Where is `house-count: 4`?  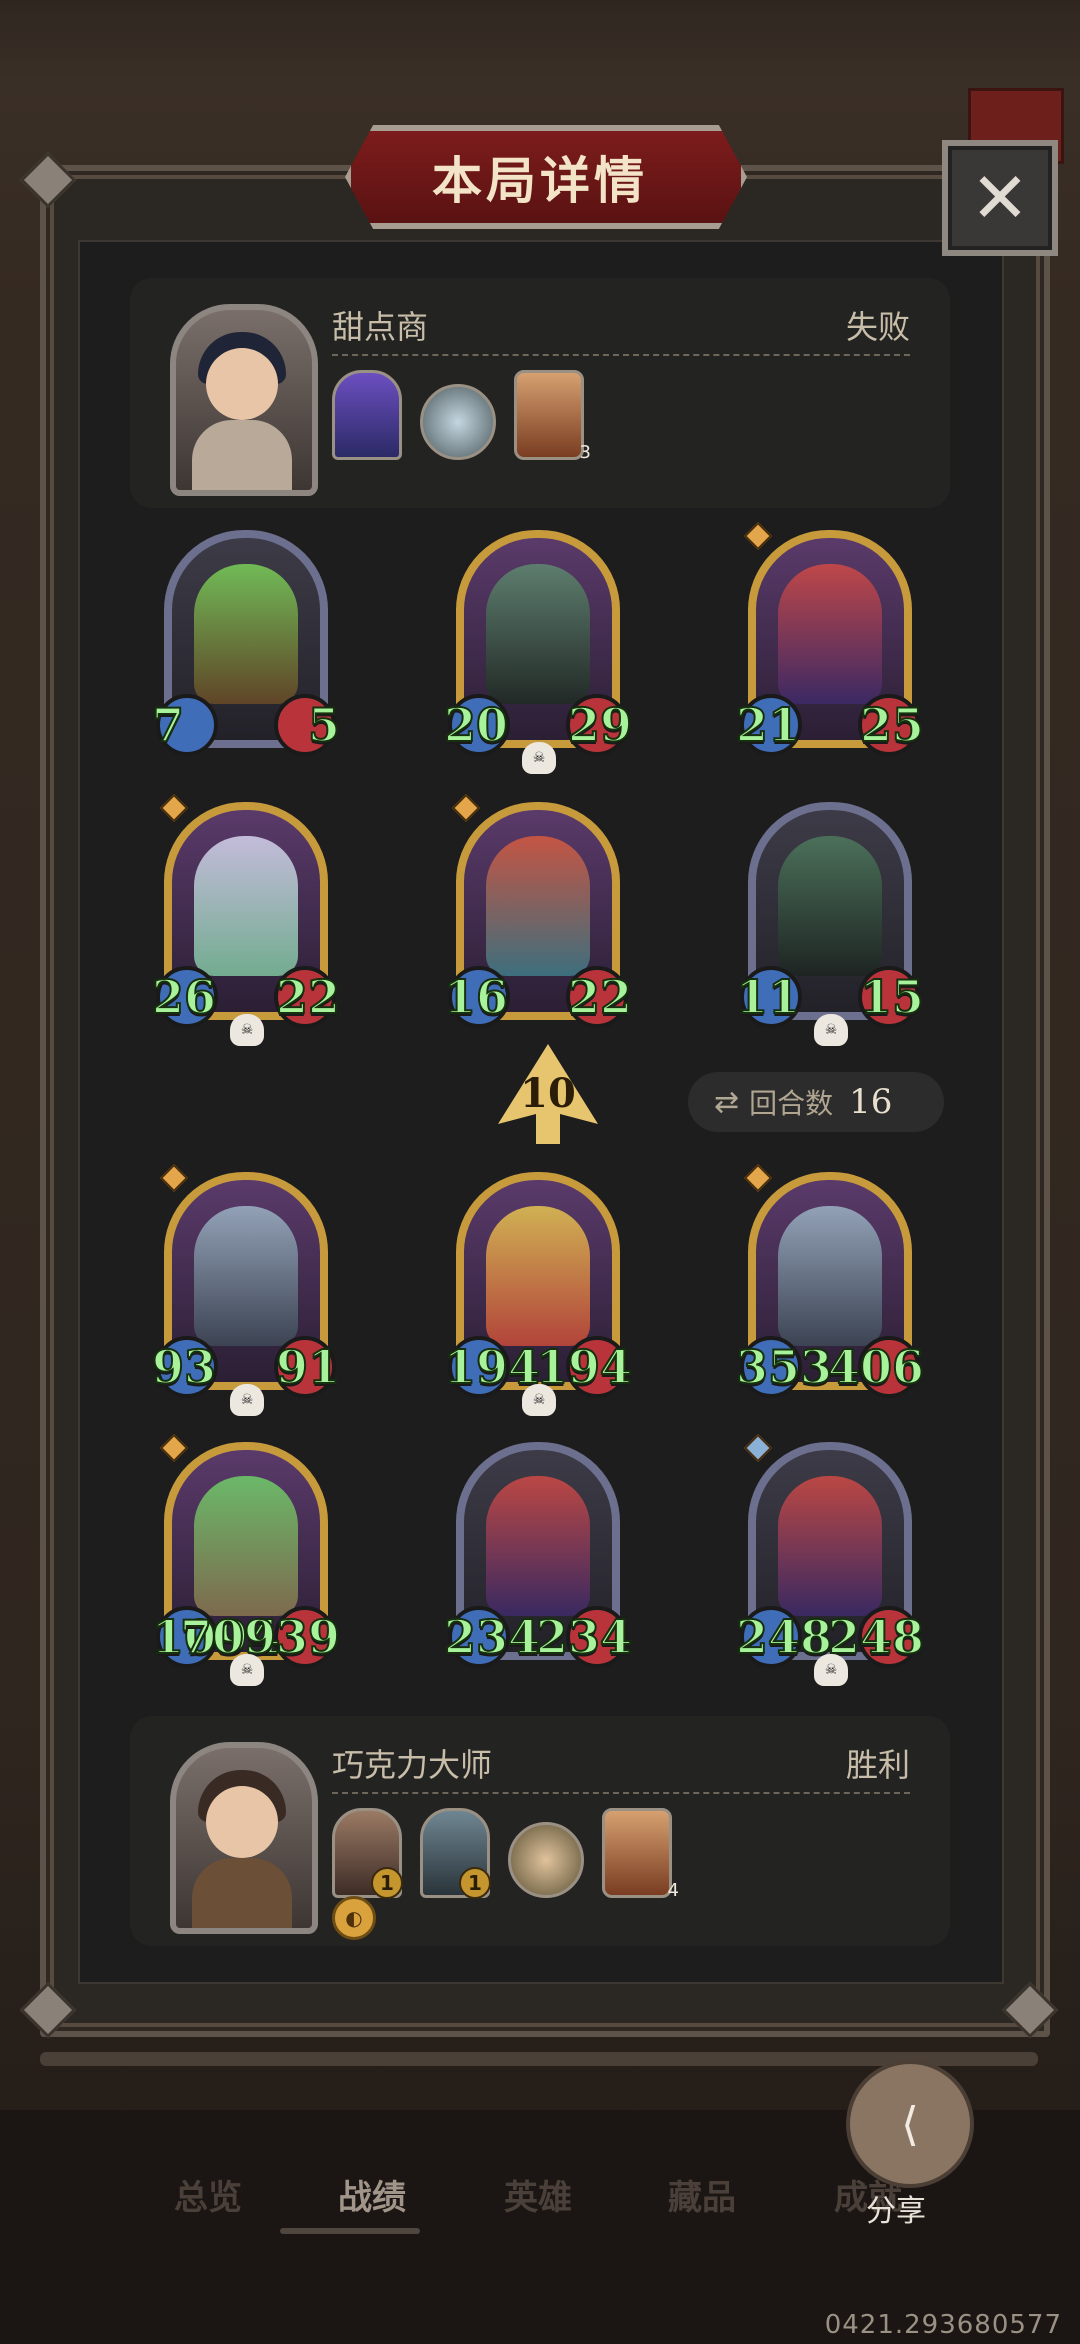
house-count: 4 is located at coordinates (673, 1890).